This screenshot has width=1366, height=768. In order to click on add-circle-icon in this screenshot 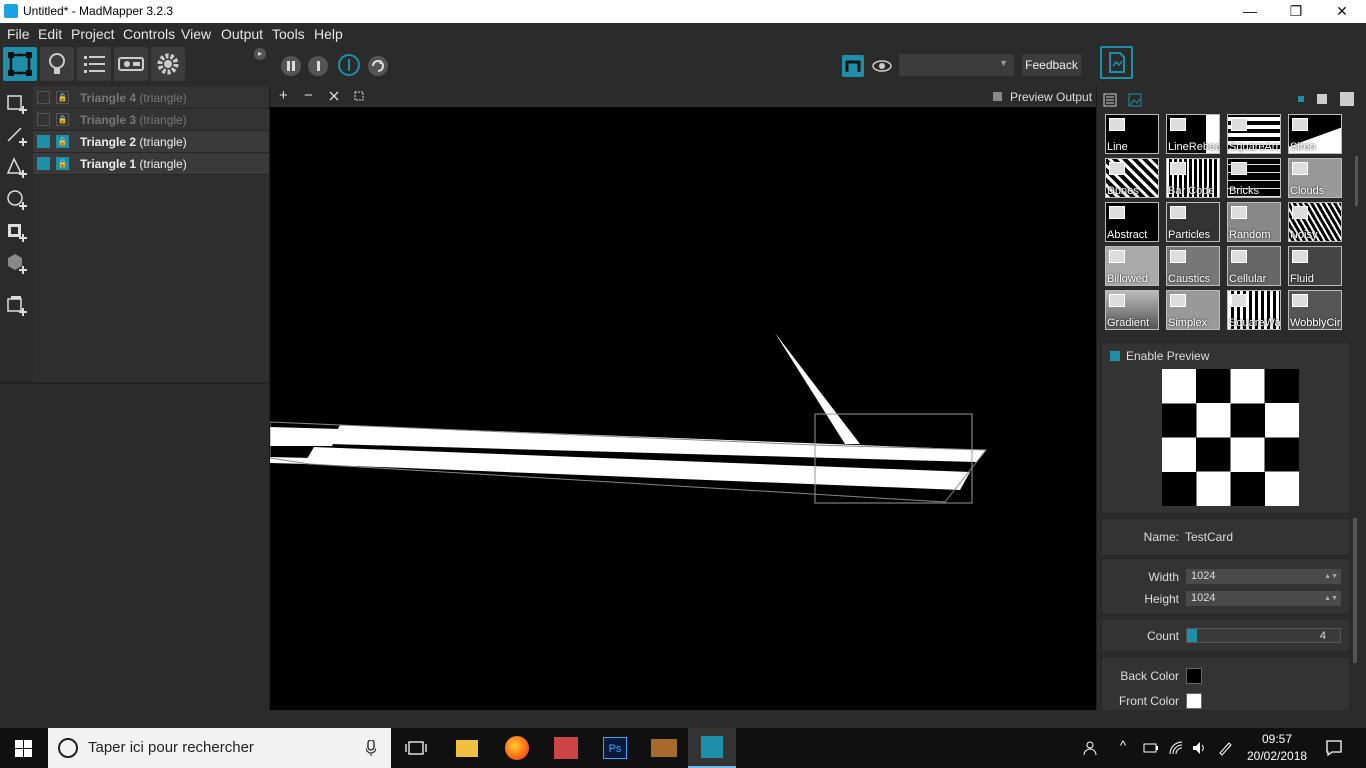, I will do `click(17, 199)`.